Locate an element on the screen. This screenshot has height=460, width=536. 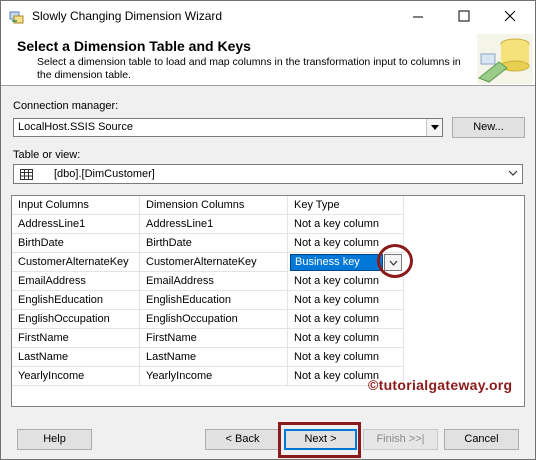
wizard-banner-graphic is located at coordinates (505, 59).